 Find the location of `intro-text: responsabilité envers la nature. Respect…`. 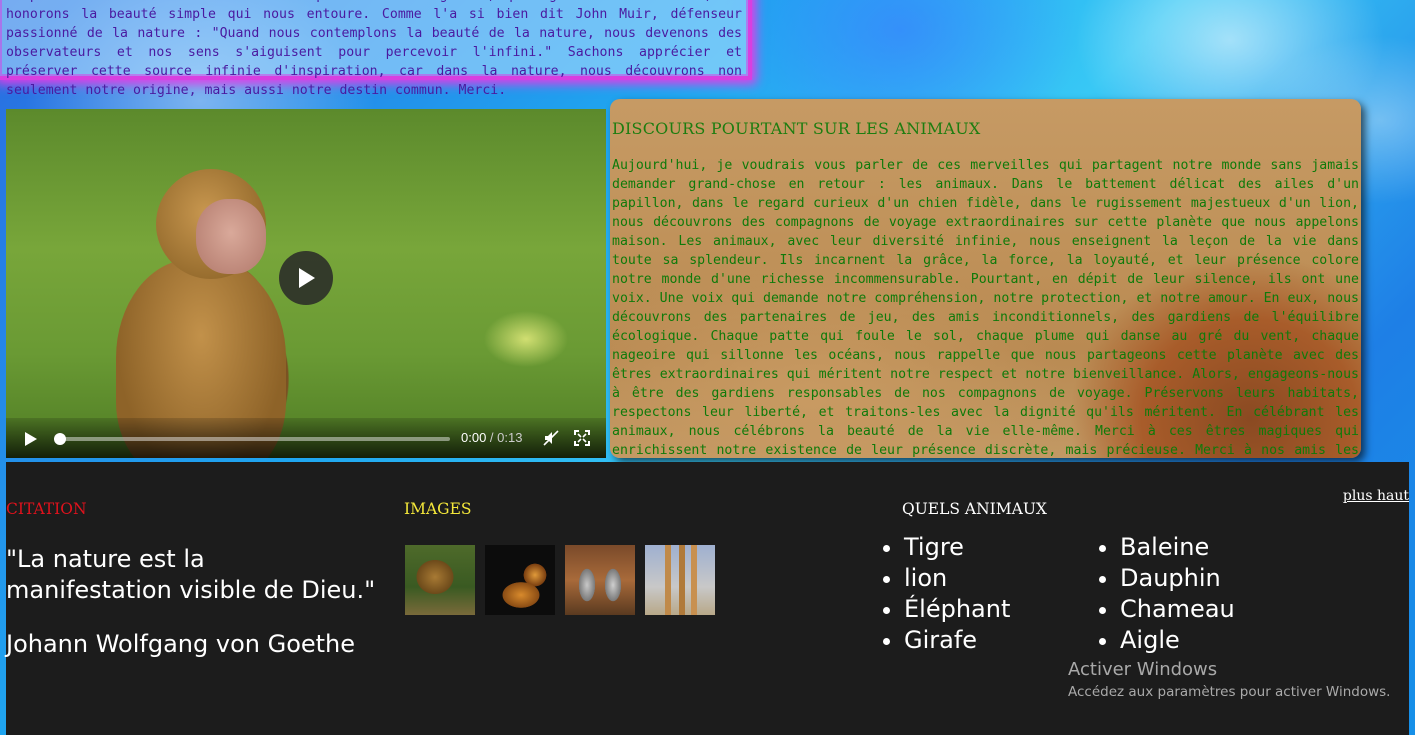

intro-text: responsabilité envers la nature. Respect… is located at coordinates (374, 49).